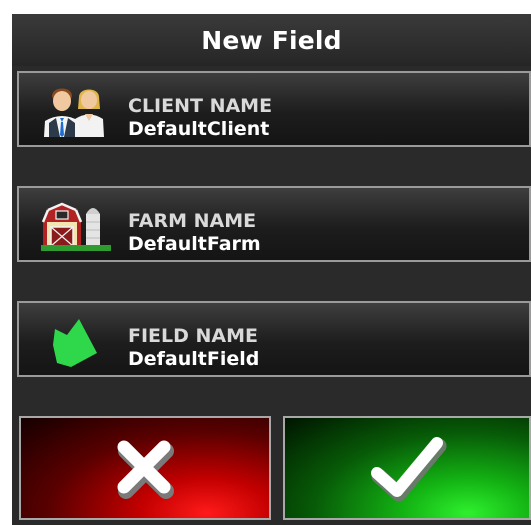 The image size is (531, 525). Describe the element at coordinates (193, 336) in the screenshot. I see `field-name-label: FIELD NAME` at that location.